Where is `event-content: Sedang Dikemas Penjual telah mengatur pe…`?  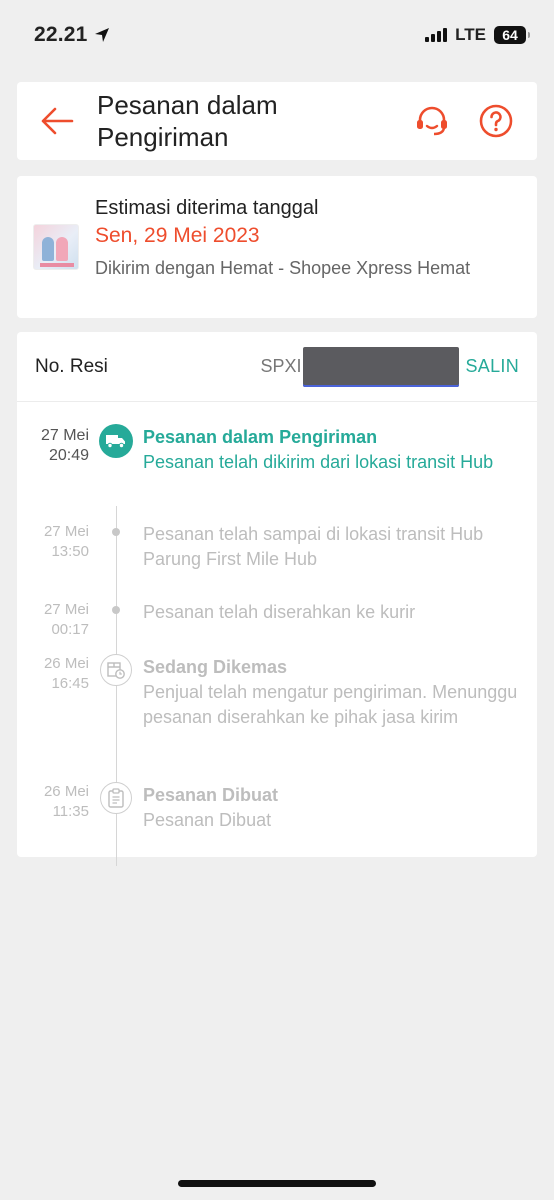
event-content: Sedang Dikemas Penjual telah mengatur pe… is located at coordinates (333, 718).